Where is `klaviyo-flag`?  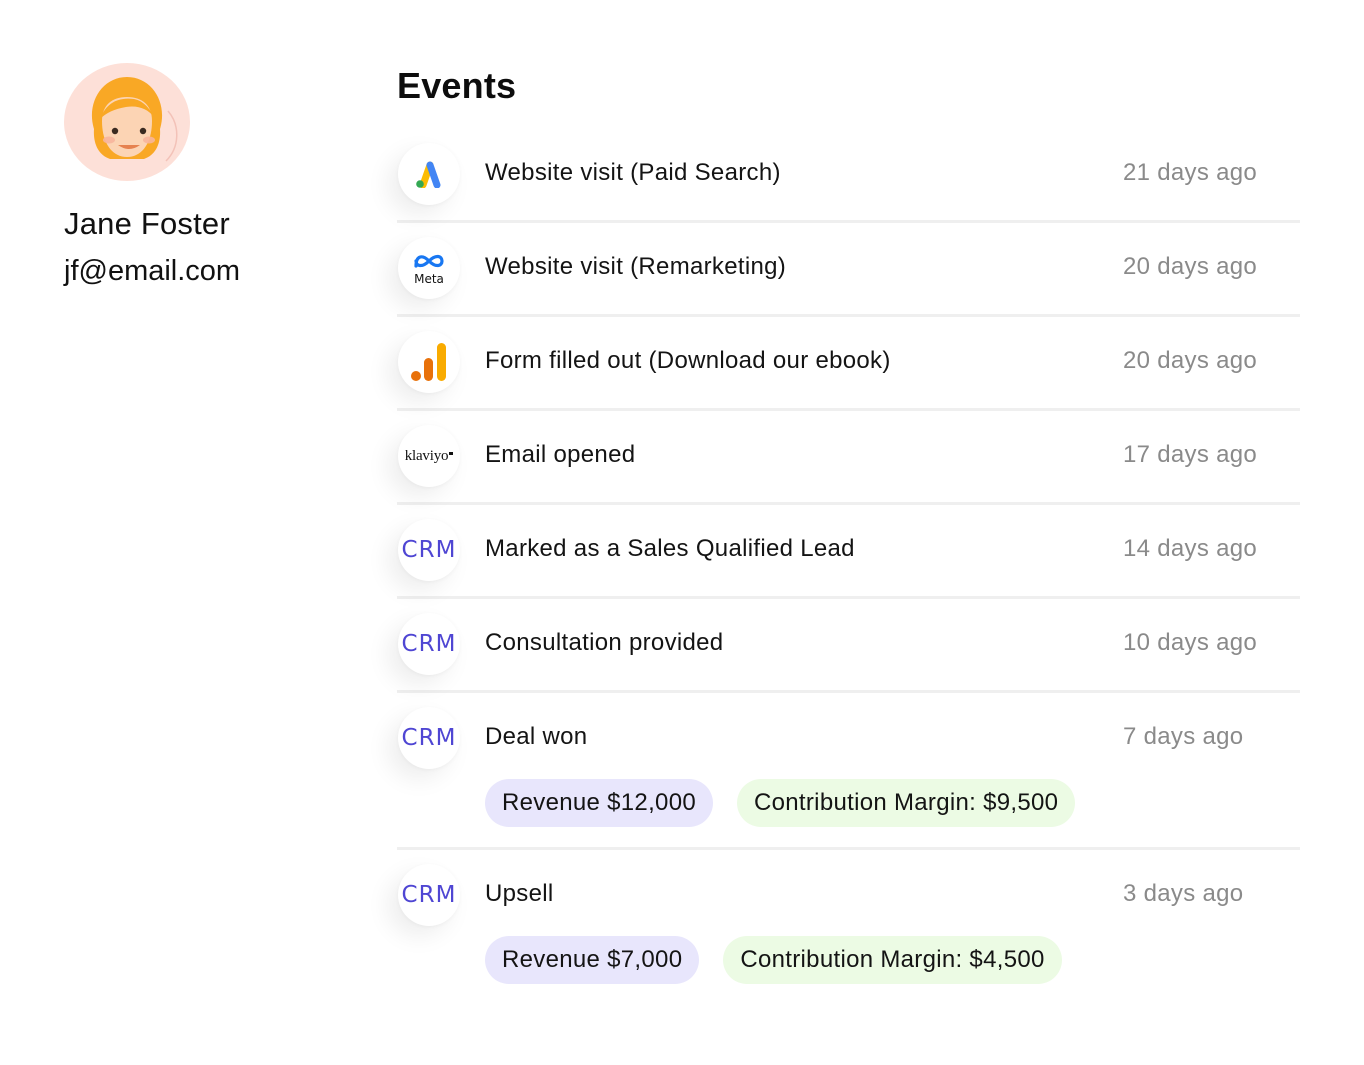 klaviyo-flag is located at coordinates (451, 453).